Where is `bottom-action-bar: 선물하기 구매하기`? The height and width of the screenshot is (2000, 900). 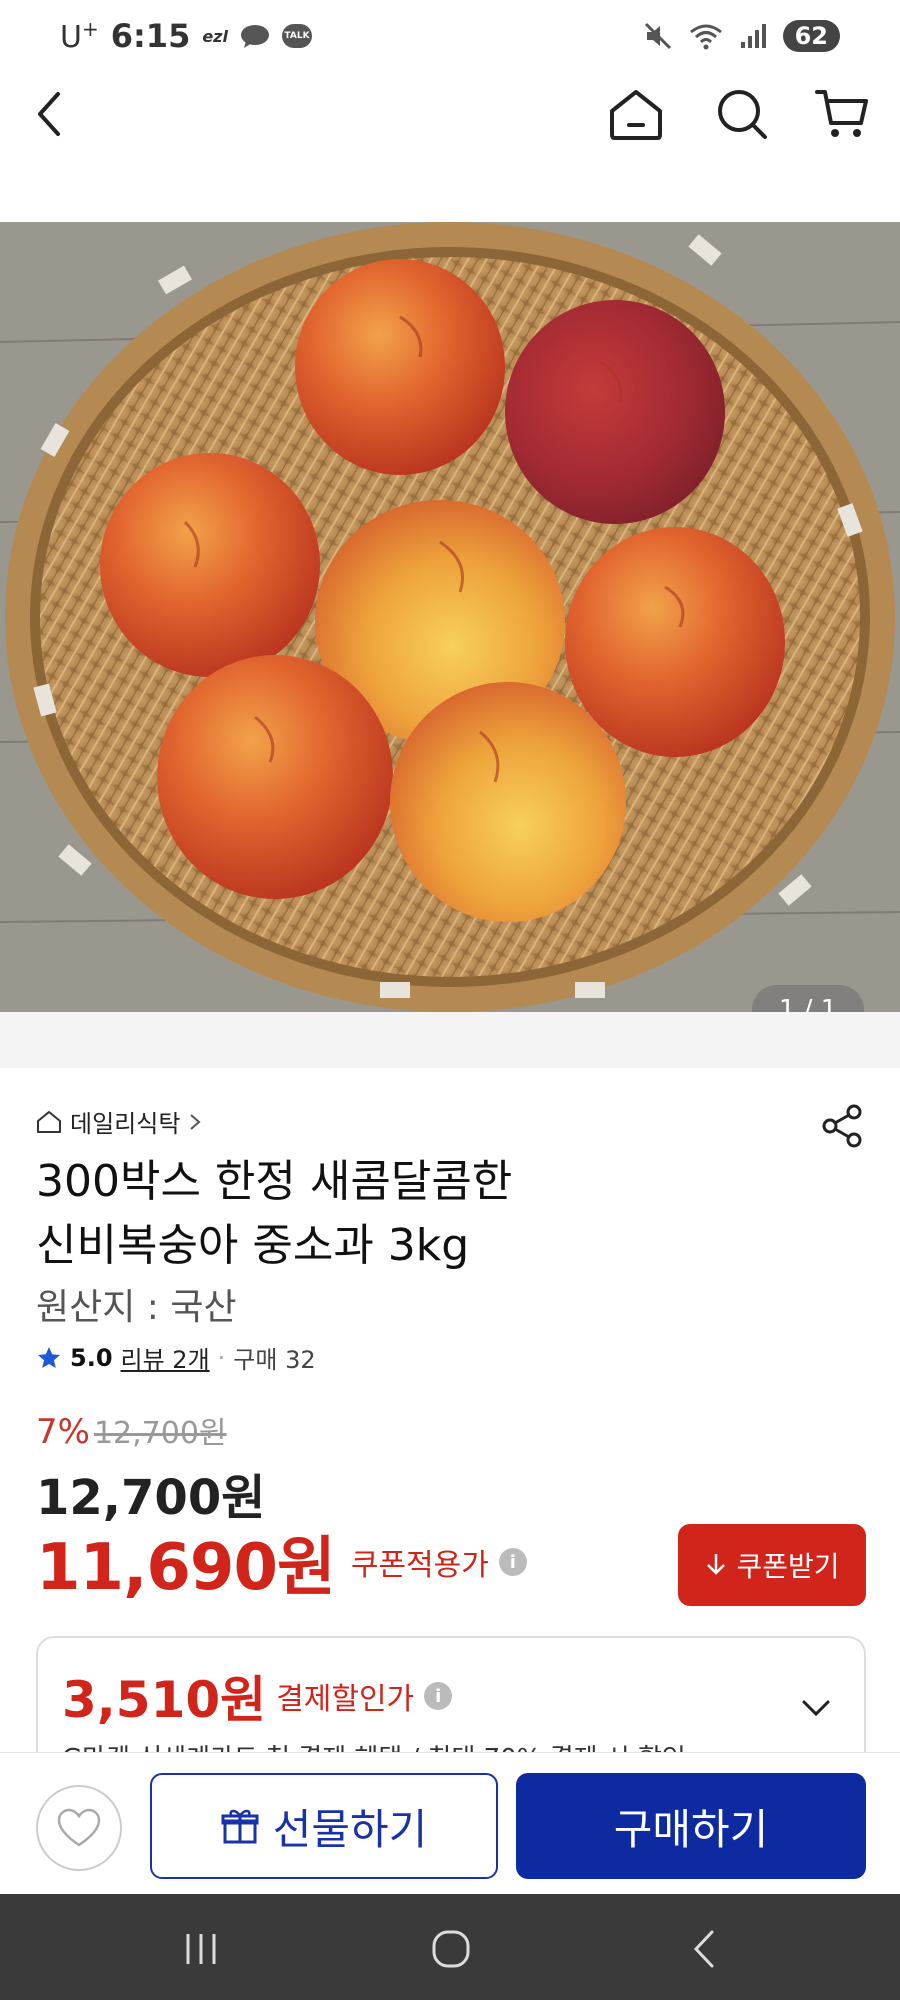
bottom-action-bar: 선물하기 구매하기 is located at coordinates (450, 1823).